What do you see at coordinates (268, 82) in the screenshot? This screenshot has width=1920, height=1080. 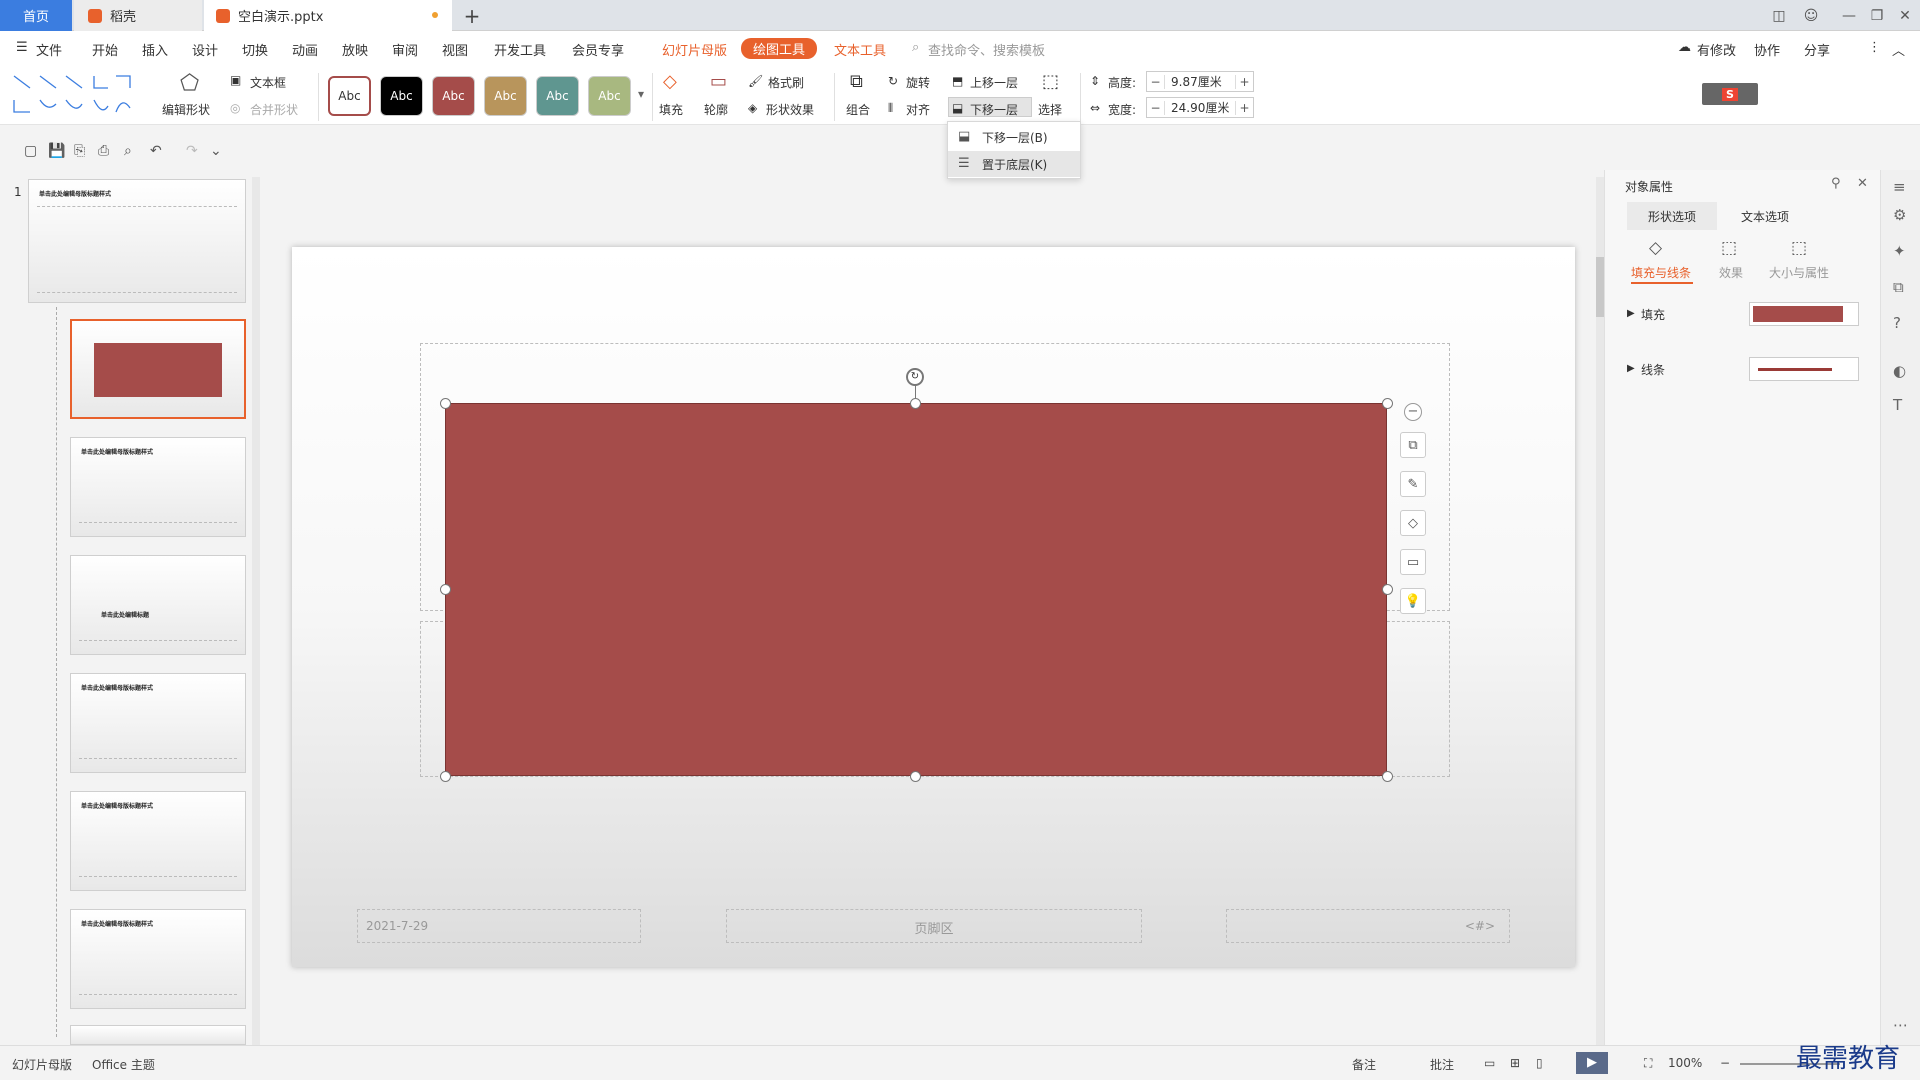 I see `textbox-button: 文本框` at bounding box center [268, 82].